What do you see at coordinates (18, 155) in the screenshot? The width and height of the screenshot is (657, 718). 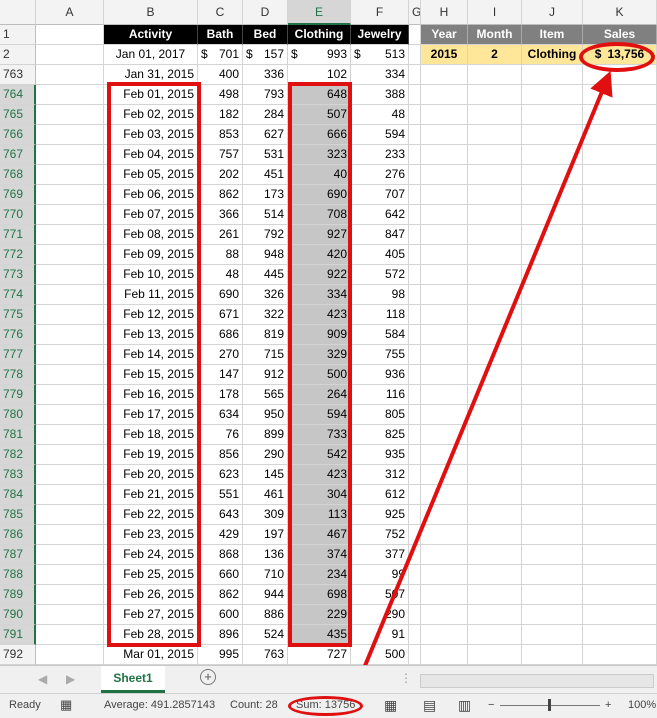 I see `row-header: 767` at bounding box center [18, 155].